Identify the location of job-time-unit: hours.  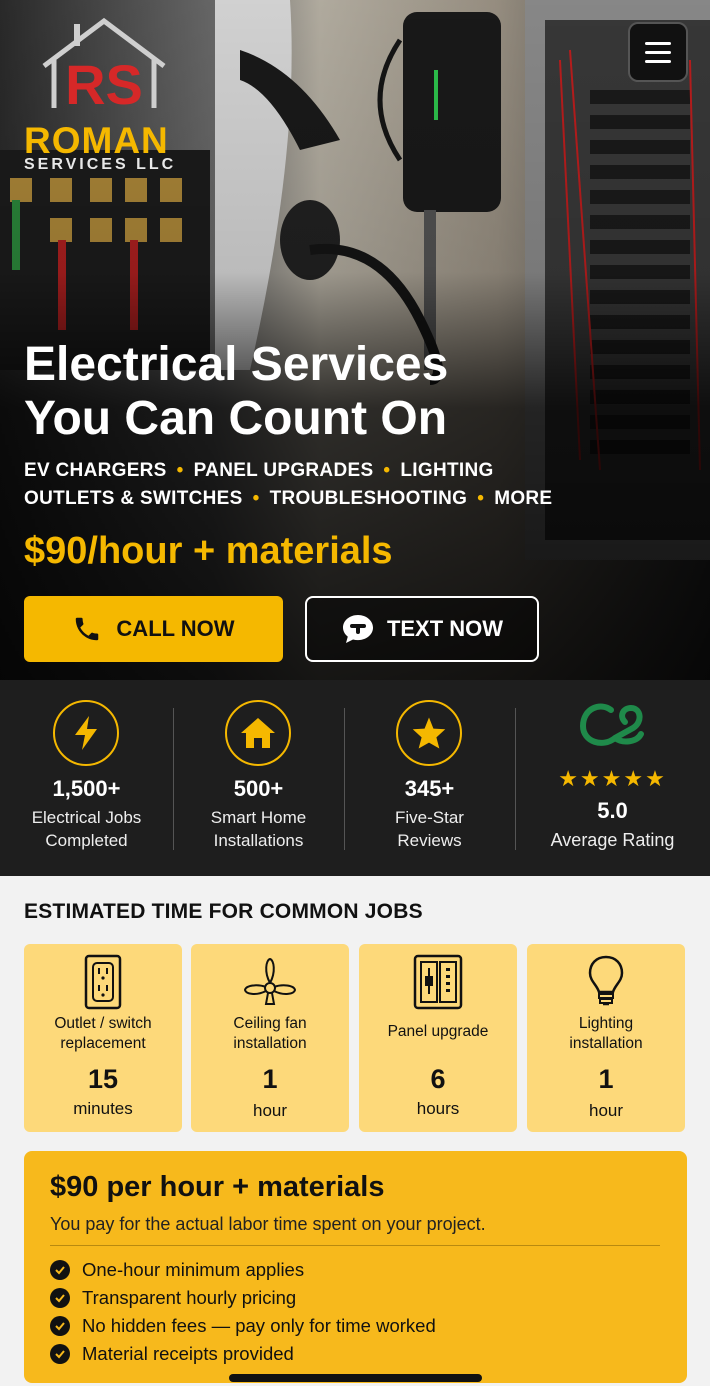
(438, 1108).